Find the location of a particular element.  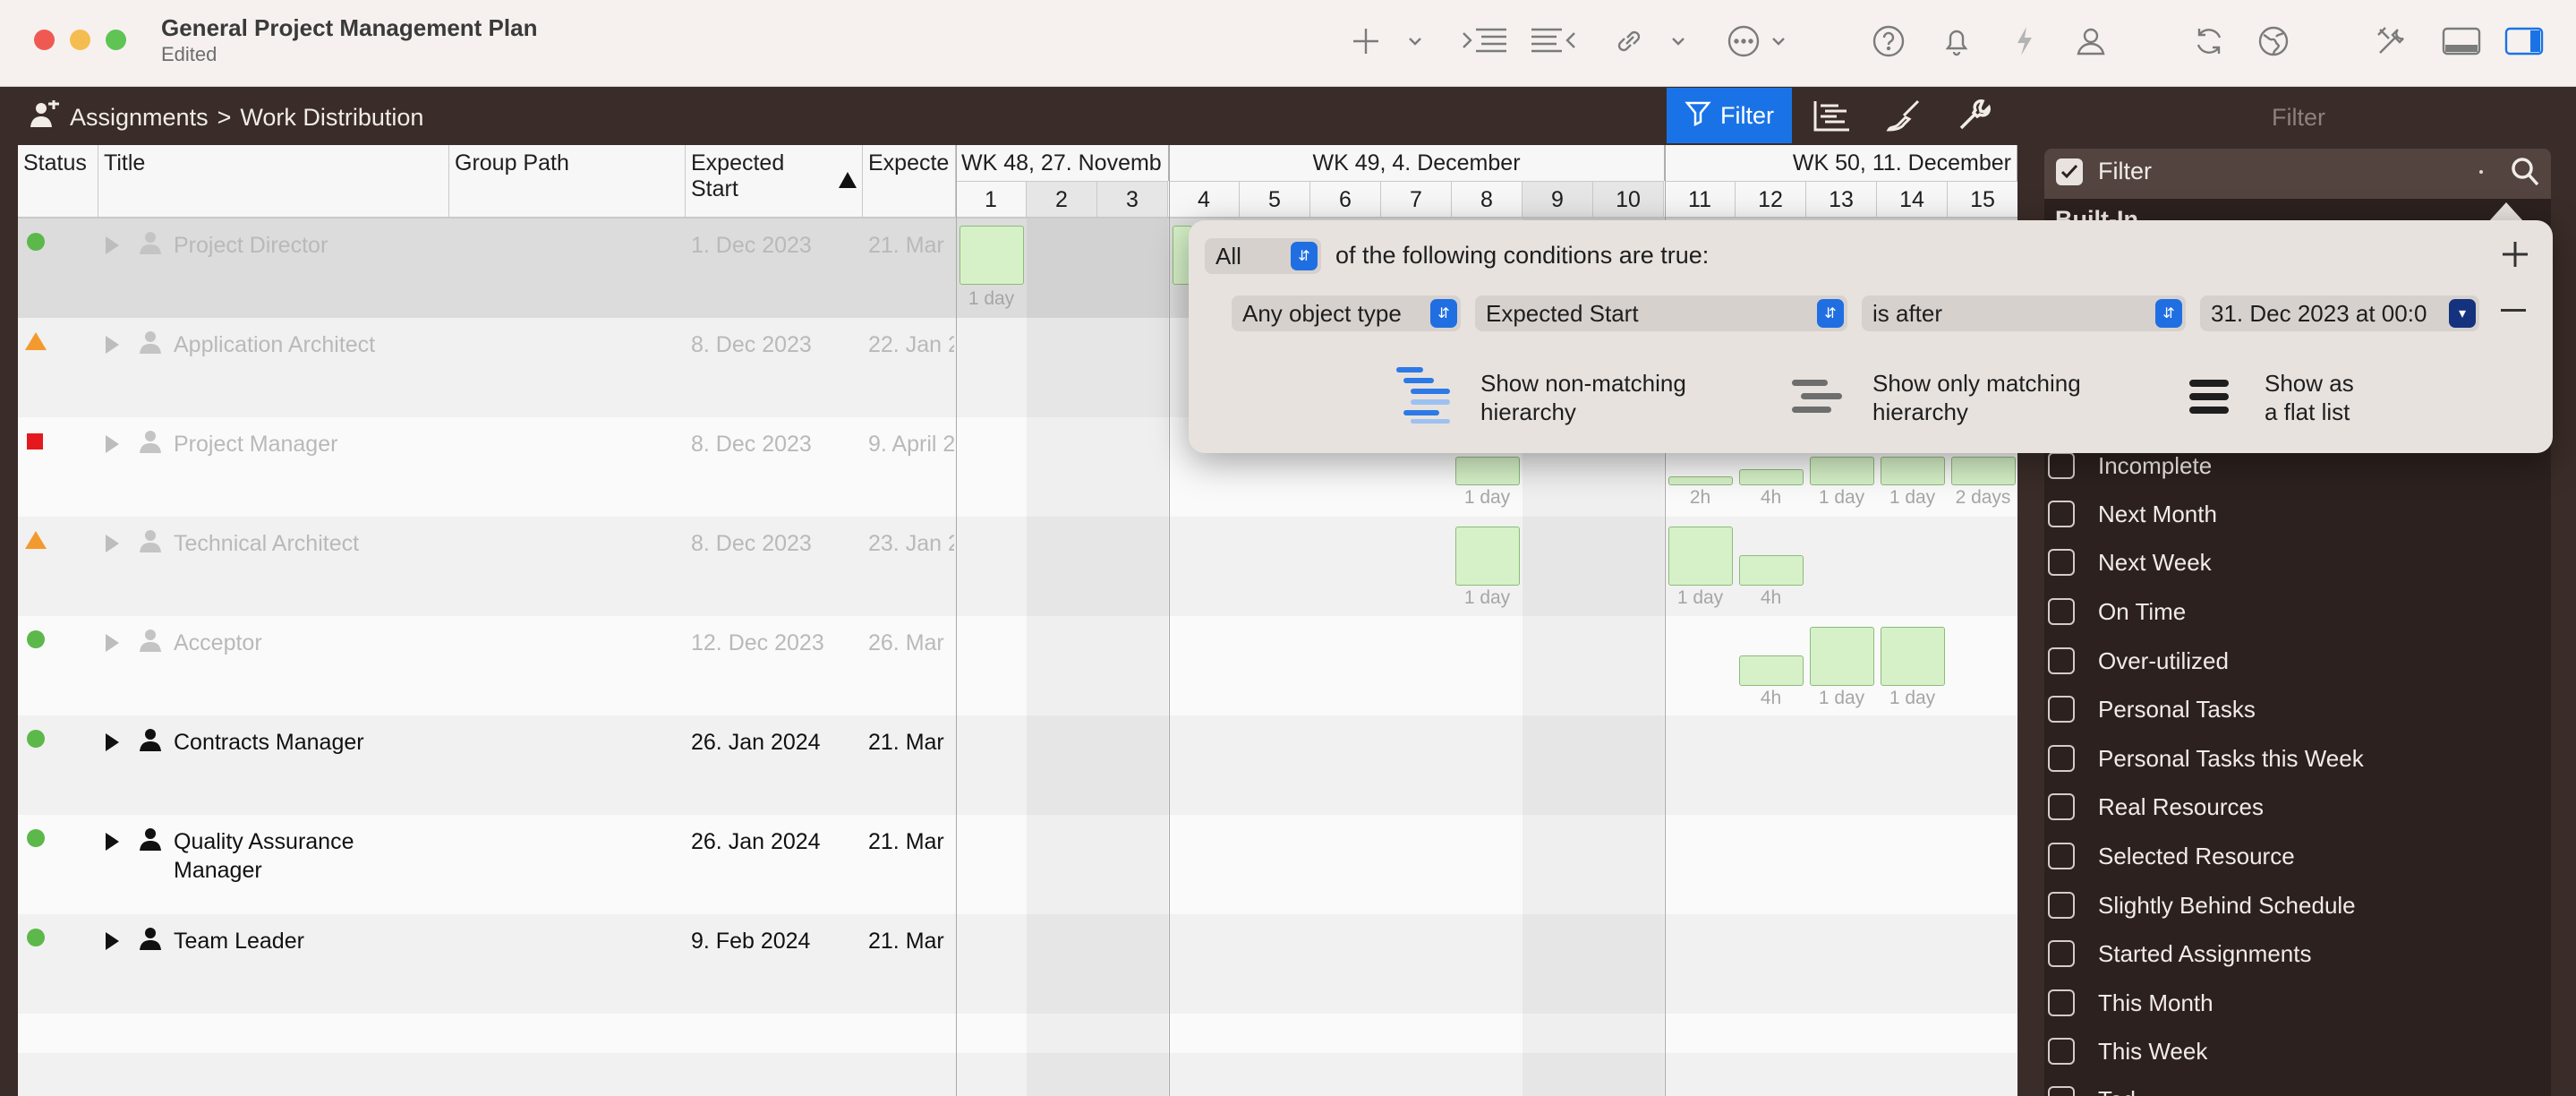

filter-item-over-utilized: Over-utilized is located at coordinates (2138, 661).